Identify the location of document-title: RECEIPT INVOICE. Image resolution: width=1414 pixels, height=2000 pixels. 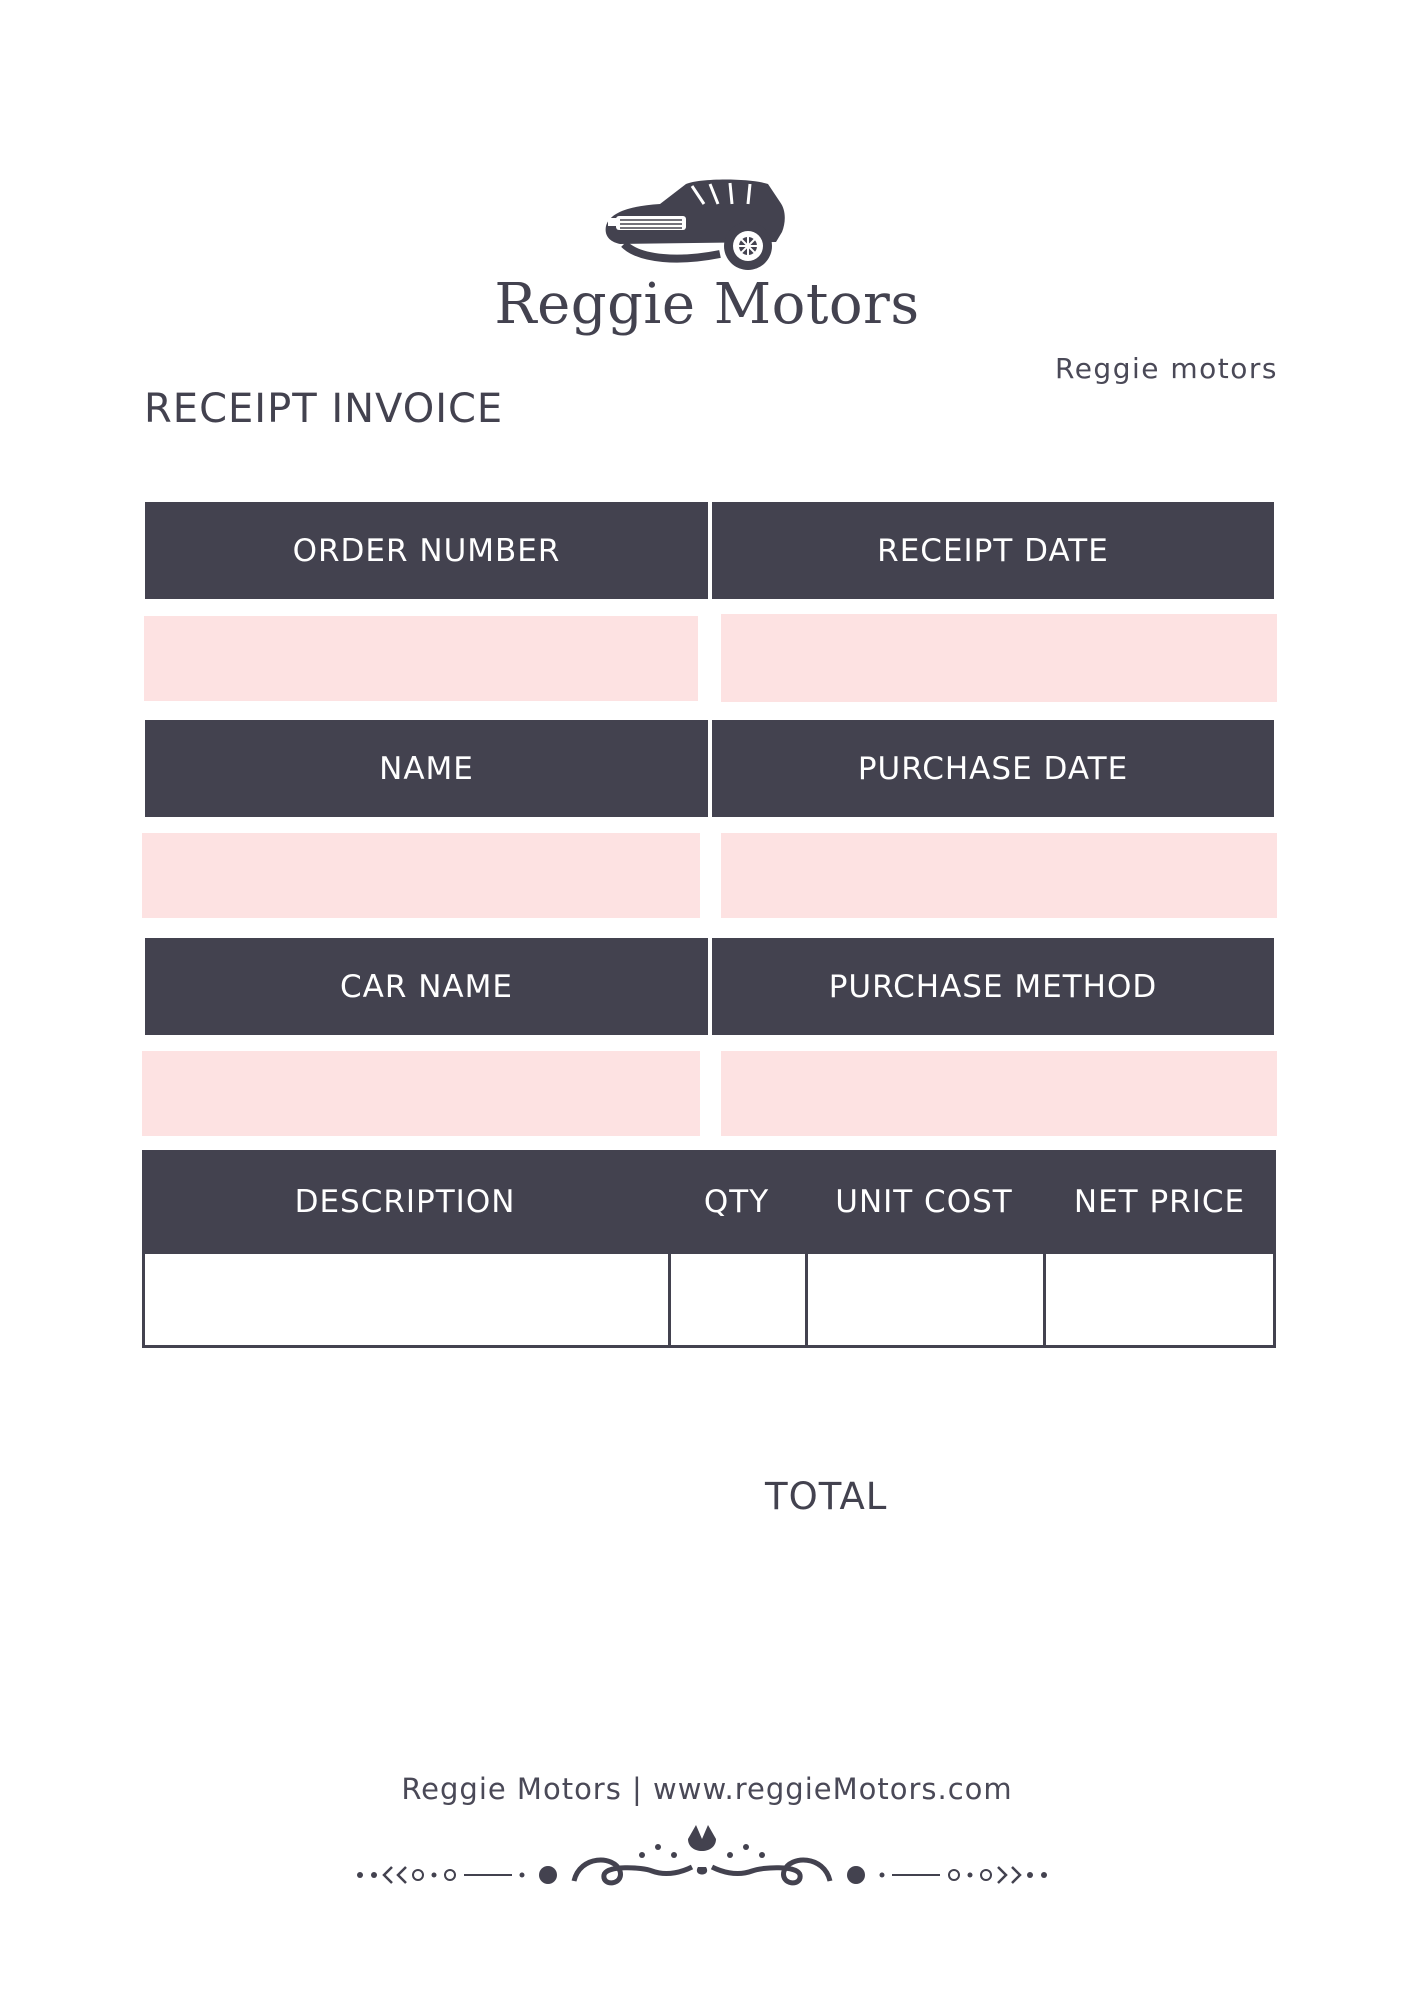
(324, 409).